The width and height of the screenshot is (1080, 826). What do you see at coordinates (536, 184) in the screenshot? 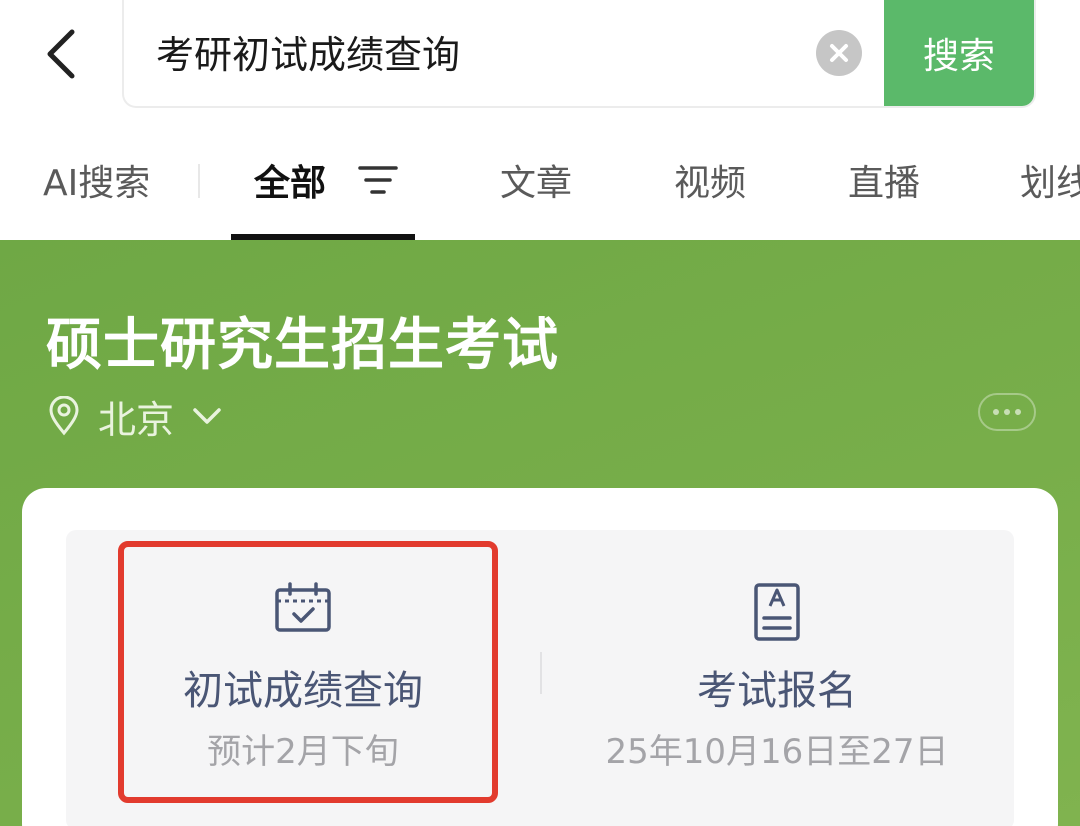
I see `tab-articles: 文章` at bounding box center [536, 184].